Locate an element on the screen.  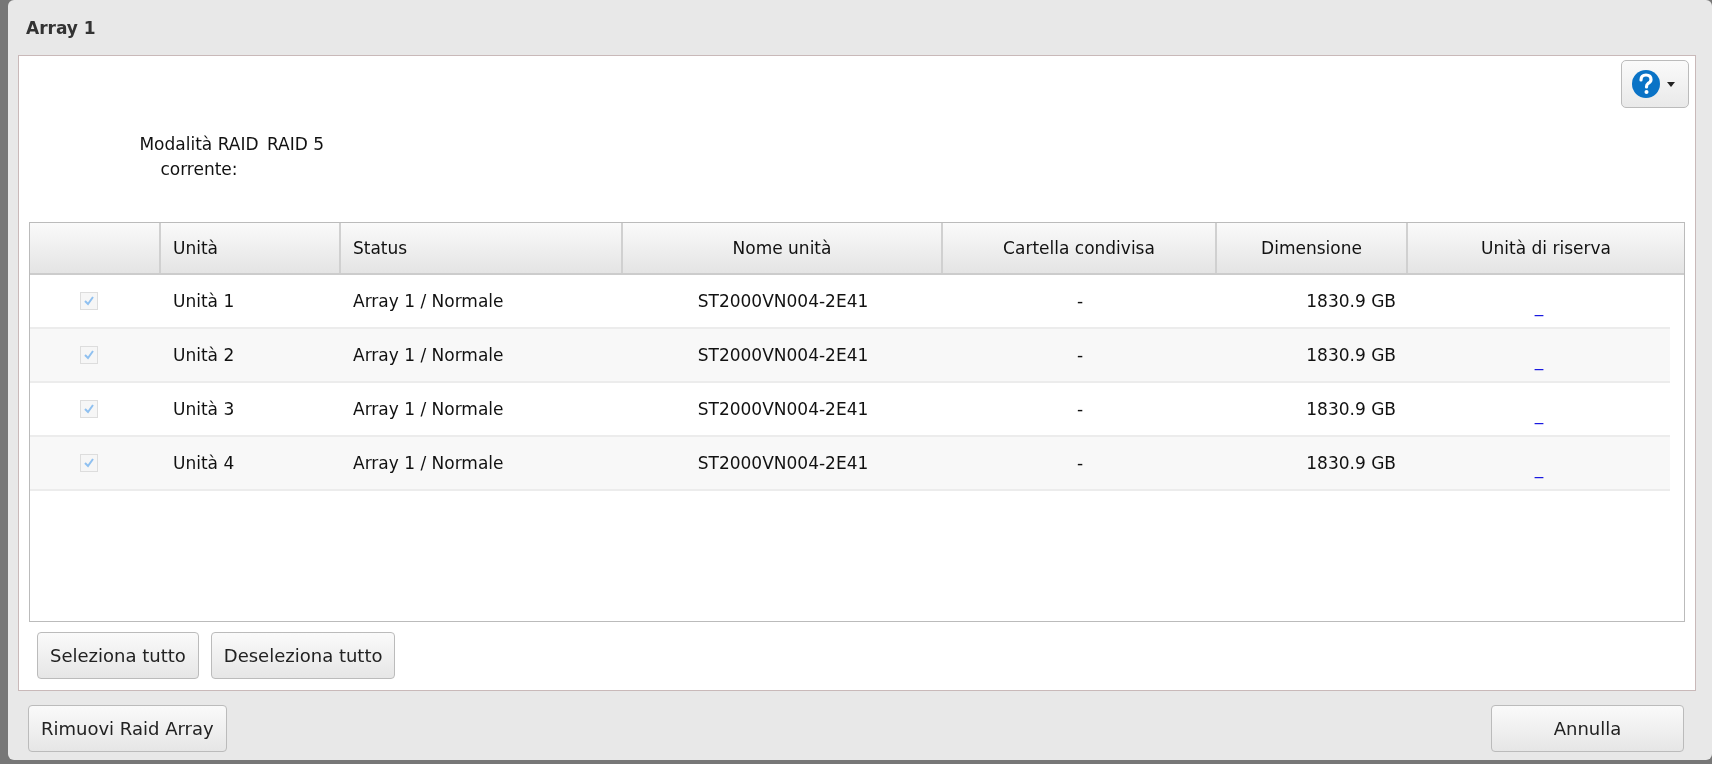
raid-mode-label: Modalità RAID corrente: is located at coordinates (199, 157).